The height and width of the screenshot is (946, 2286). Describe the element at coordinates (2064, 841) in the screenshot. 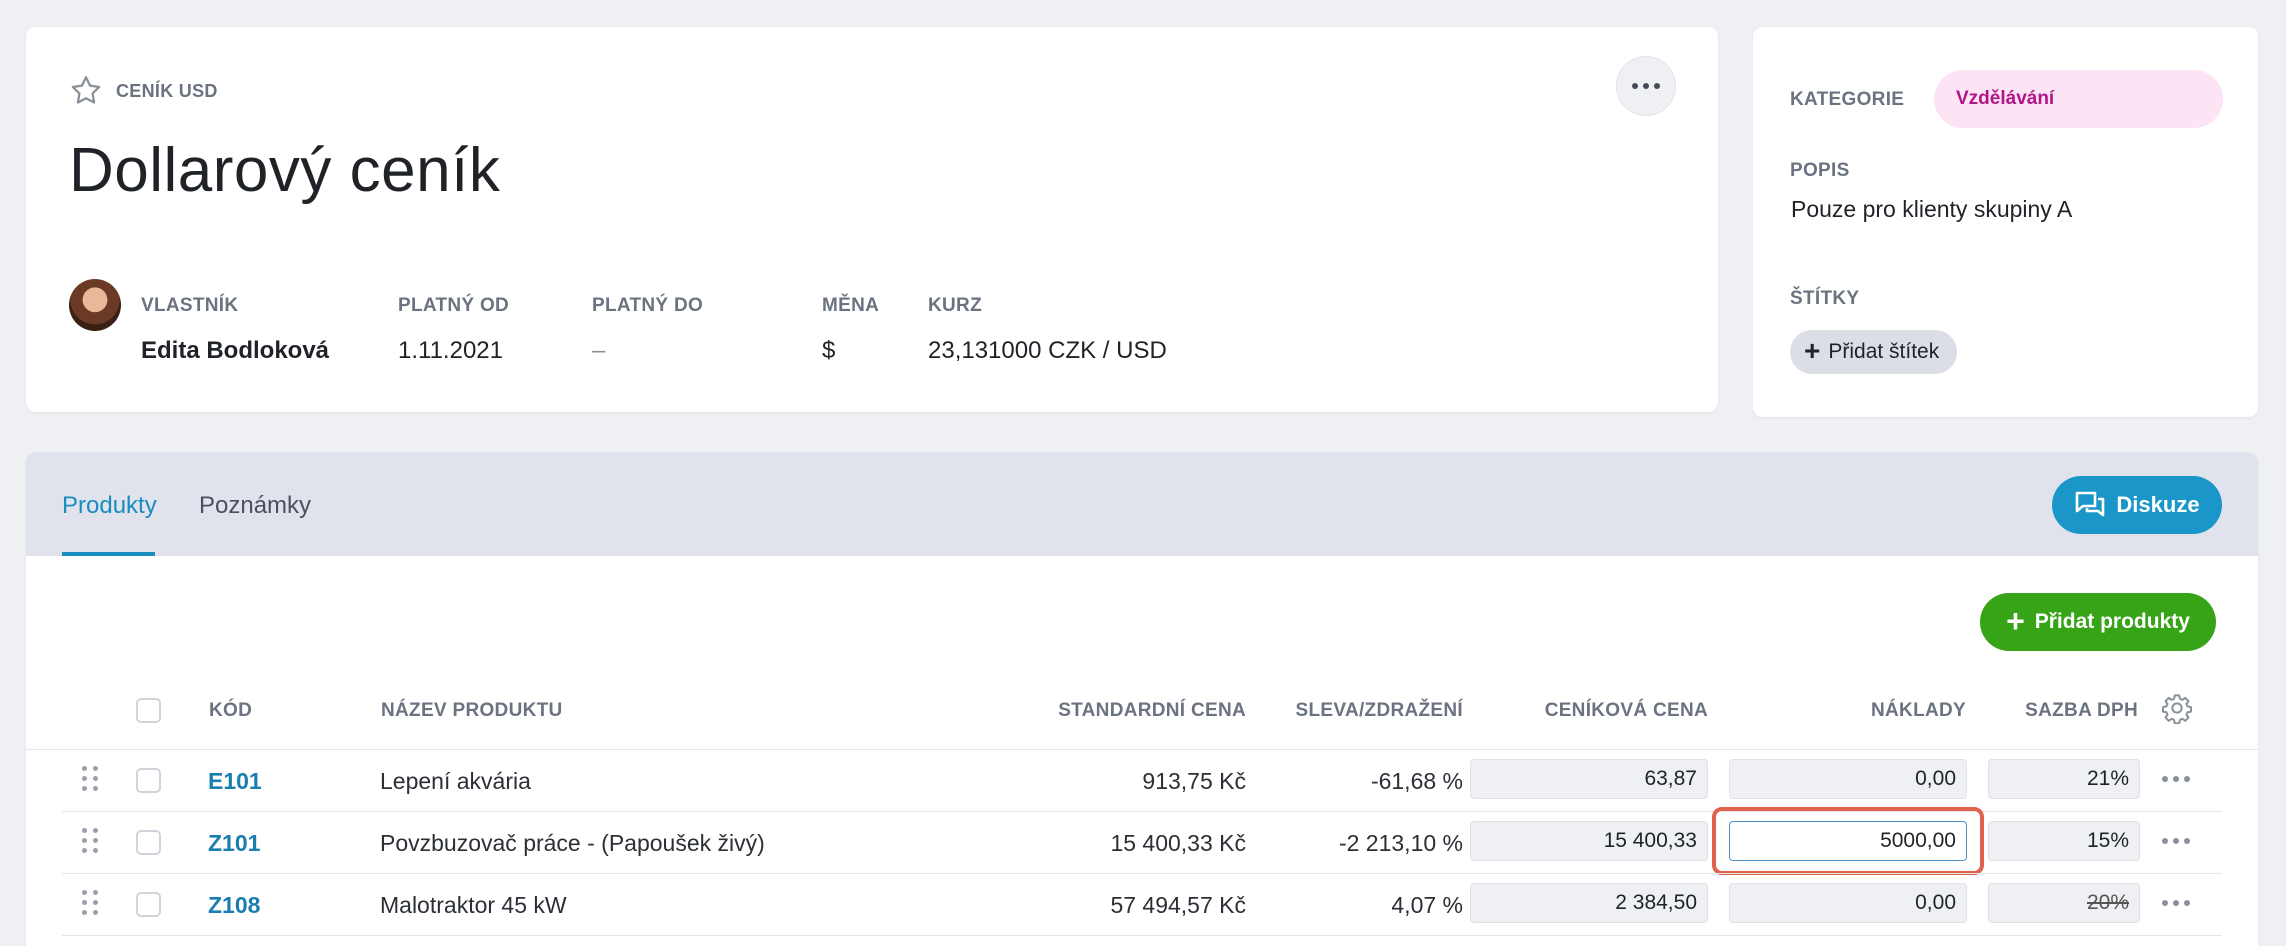

I see `vat-select: 15%` at that location.